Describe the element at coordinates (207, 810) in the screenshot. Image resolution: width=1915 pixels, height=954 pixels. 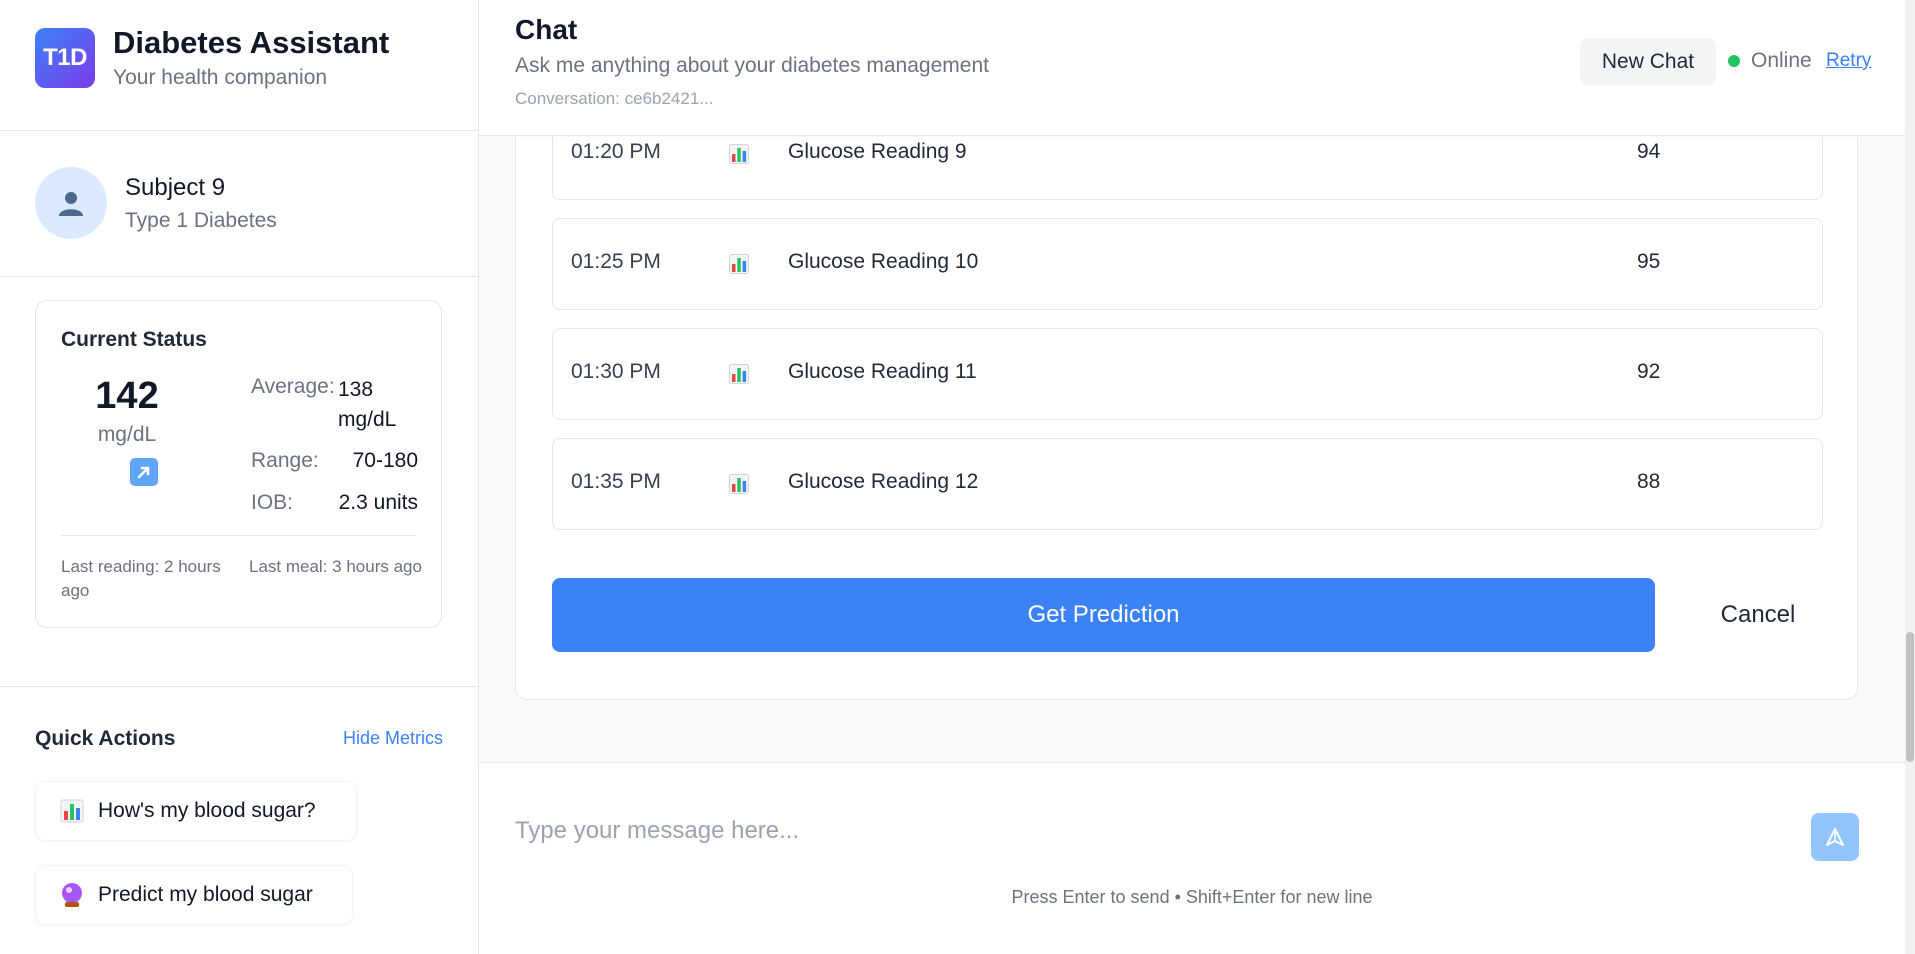
I see `quick-action-label: How's my blood sugar?` at that location.